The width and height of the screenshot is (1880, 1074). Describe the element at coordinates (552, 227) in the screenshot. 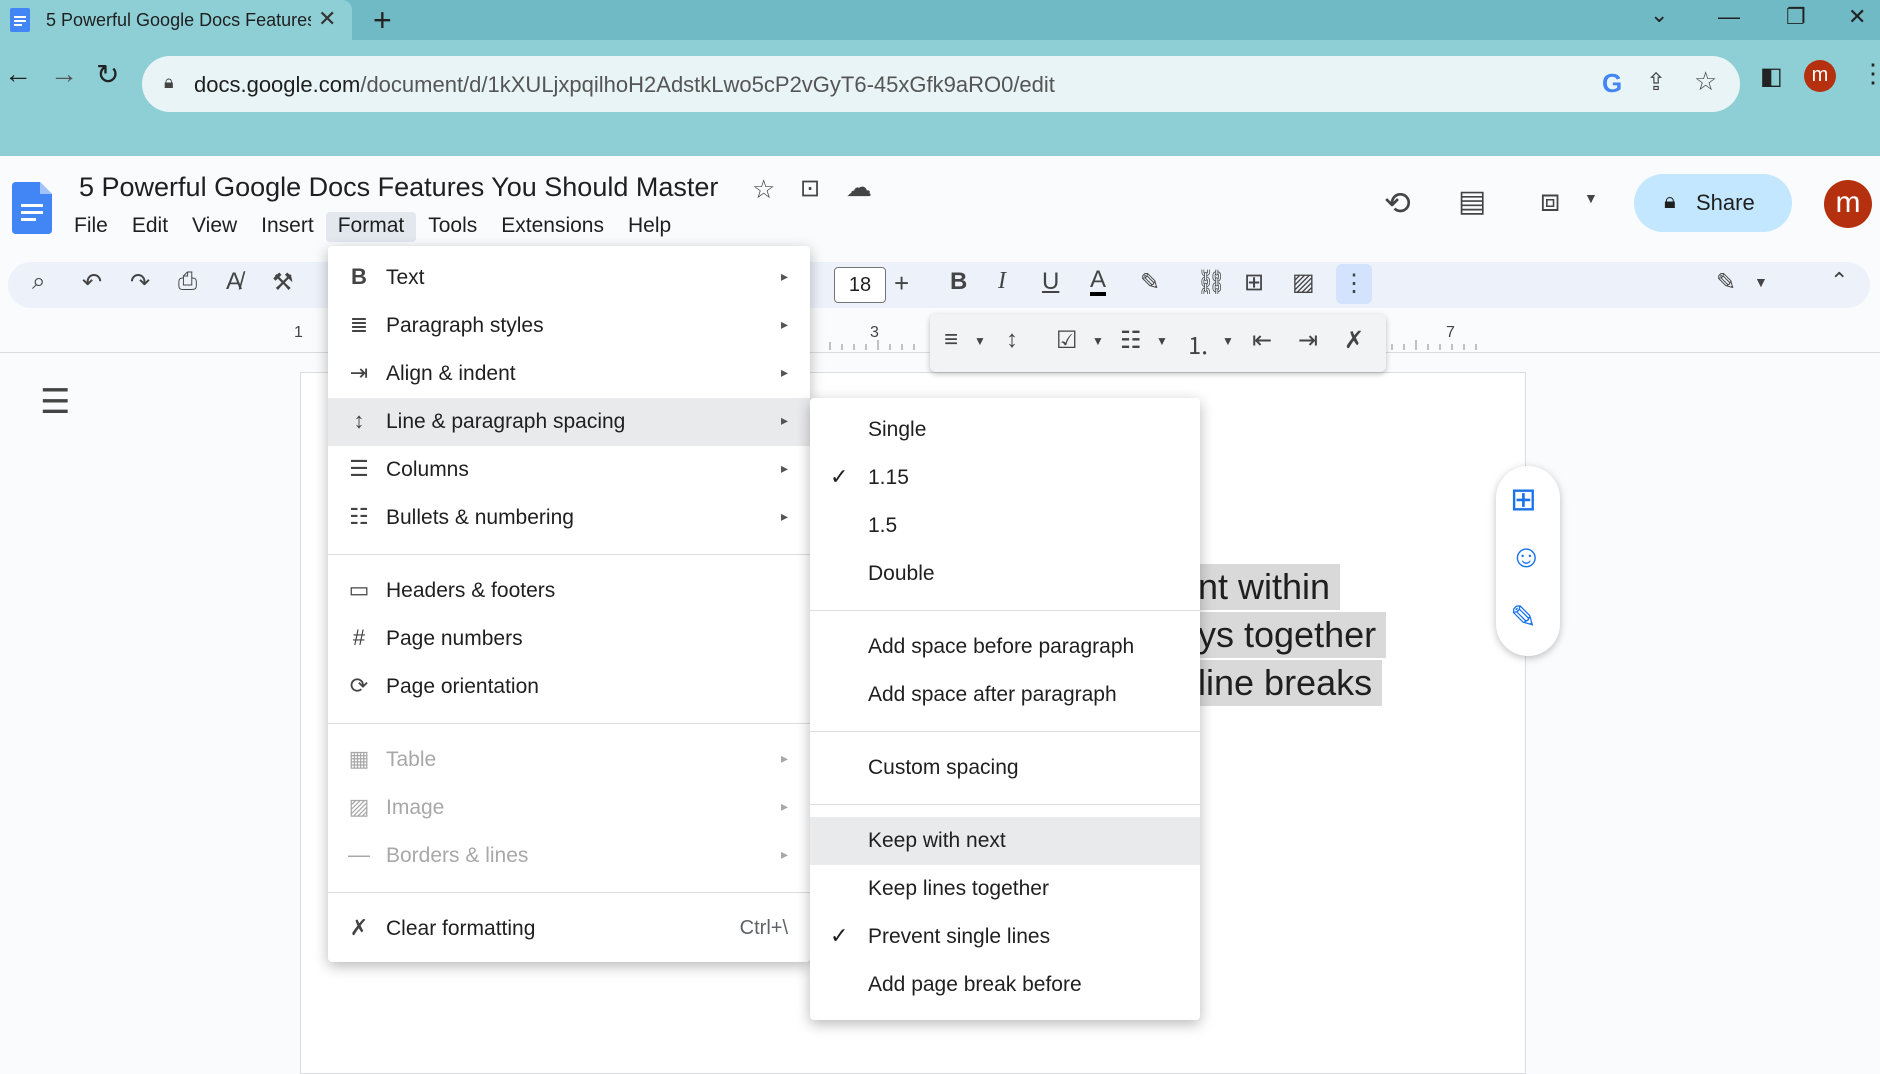

I see `menu-extensions: Extensions` at that location.